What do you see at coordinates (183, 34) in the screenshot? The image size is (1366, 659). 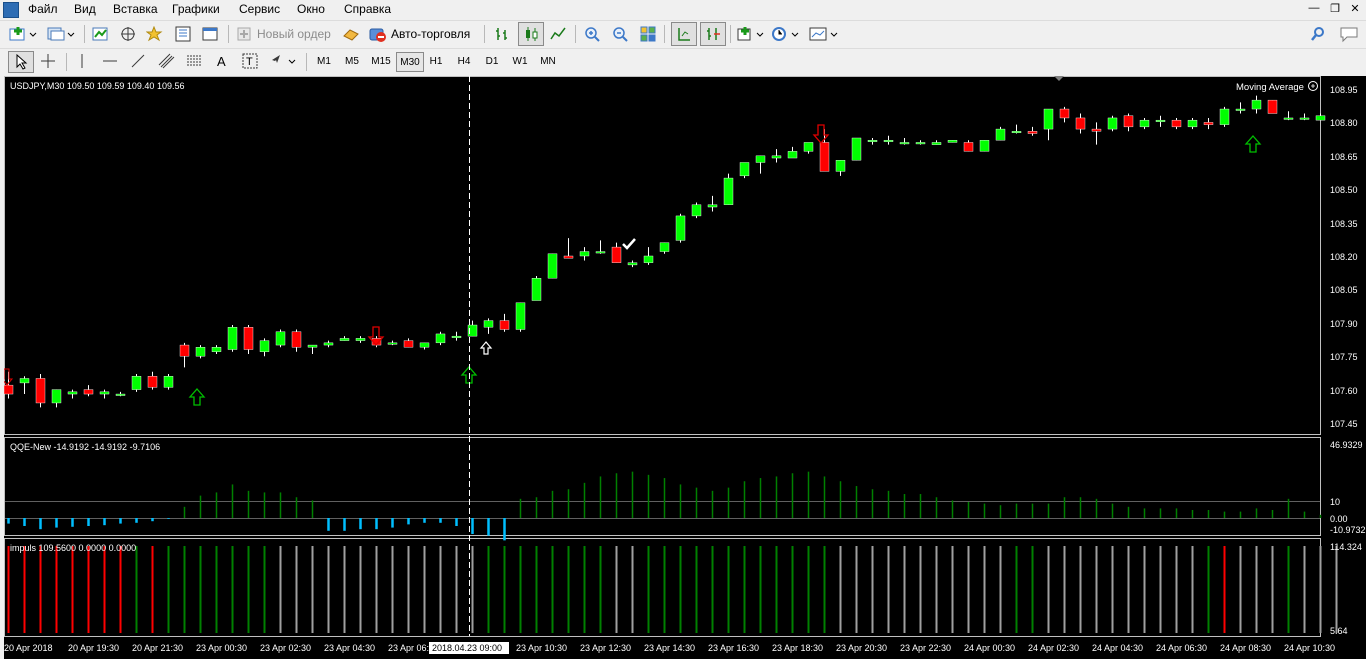 I see `data-window-icon` at bounding box center [183, 34].